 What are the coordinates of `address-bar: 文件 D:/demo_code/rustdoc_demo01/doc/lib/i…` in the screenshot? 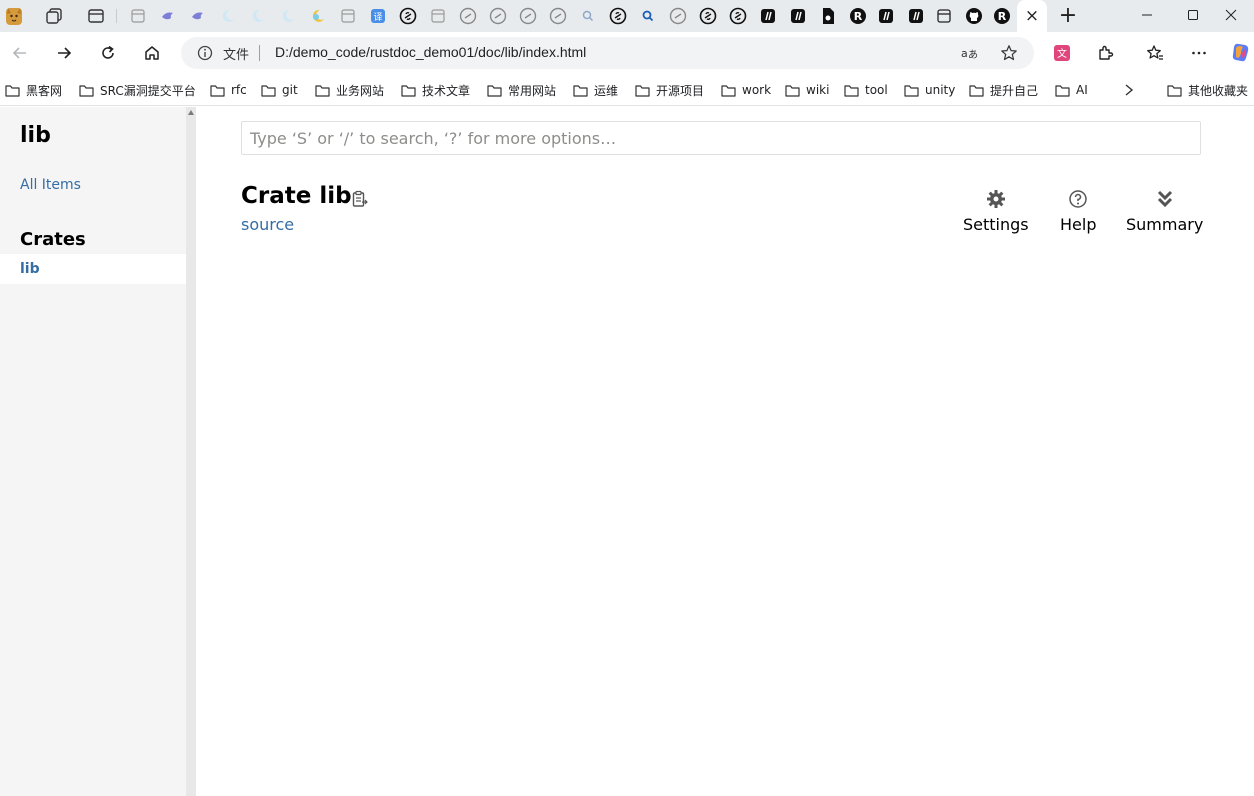 It's located at (607, 53).